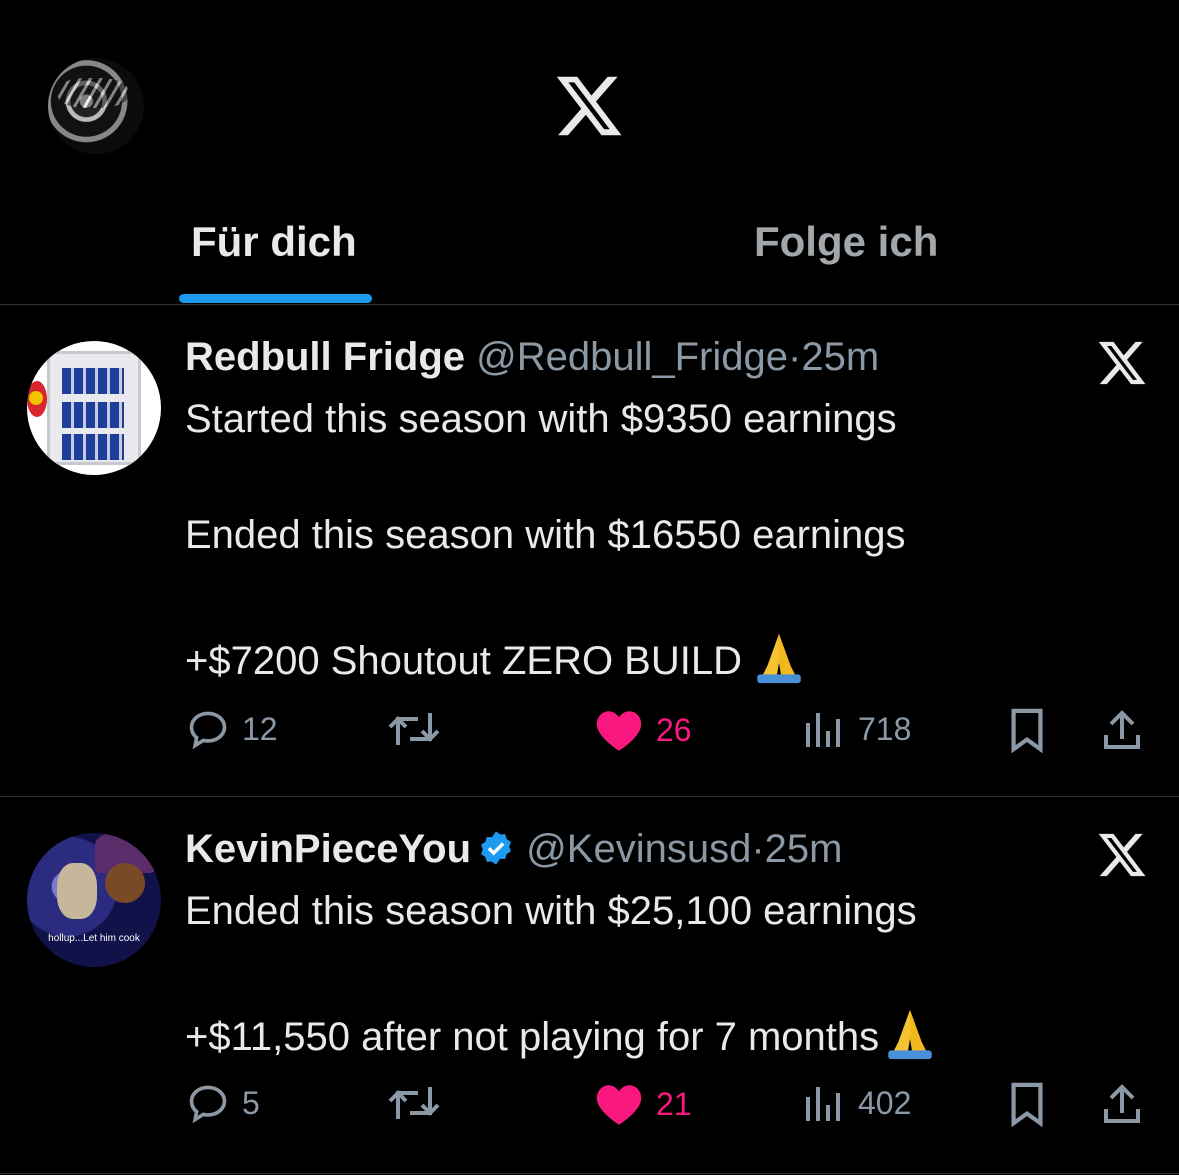  Describe the element at coordinates (638, 849) in the screenshot. I see `user-handle: @Kevinsusd` at that location.